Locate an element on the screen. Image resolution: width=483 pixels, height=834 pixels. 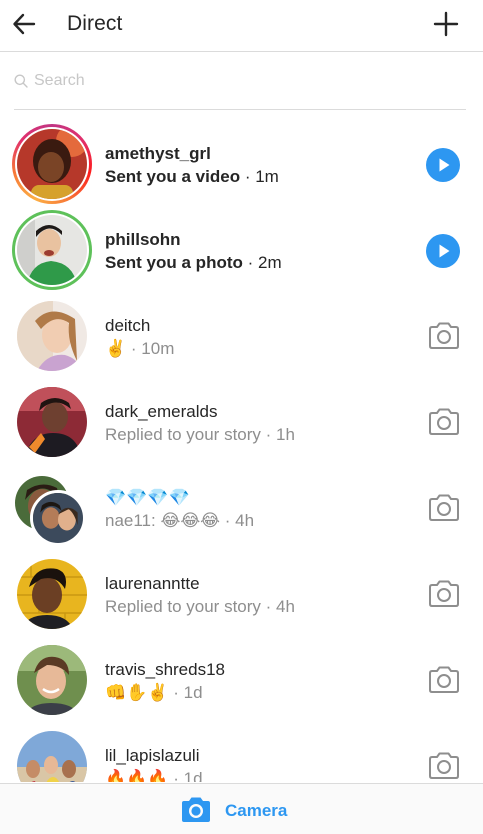
thread-preview: Sent you a photo · 2m is located at coordinates (255, 262).